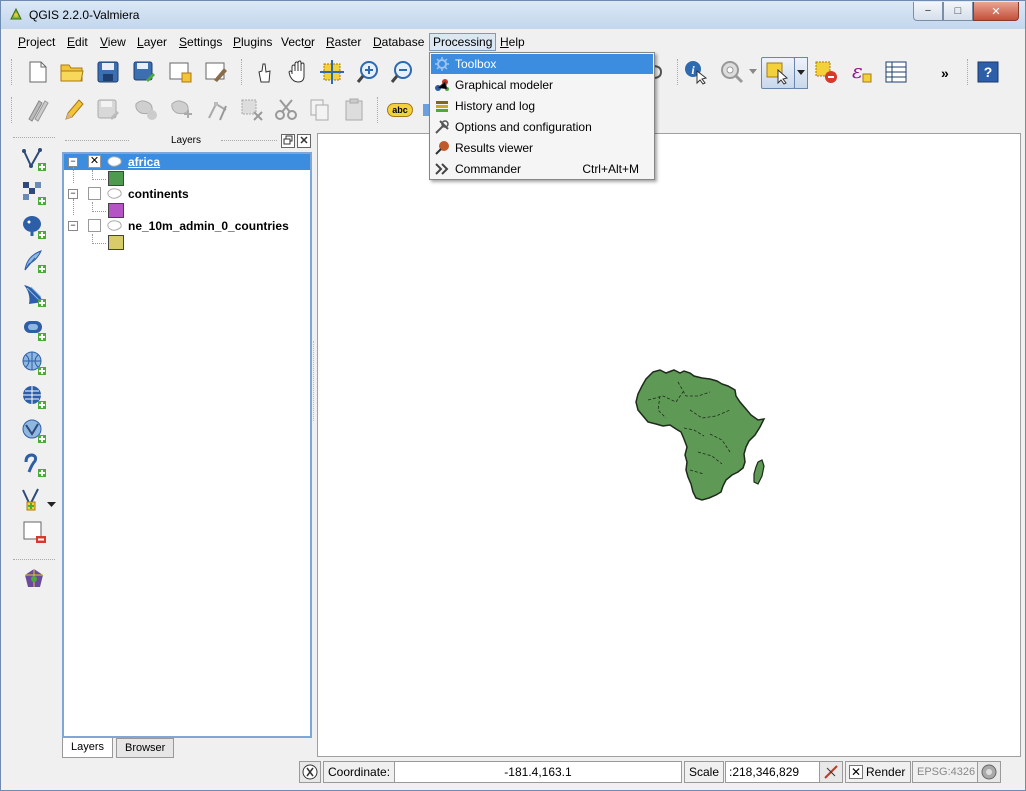 Image resolution: width=1026 pixels, height=791 pixels. Describe the element at coordinates (34, 227) in the screenshot. I see `add-postgis-layer-icon` at that location.